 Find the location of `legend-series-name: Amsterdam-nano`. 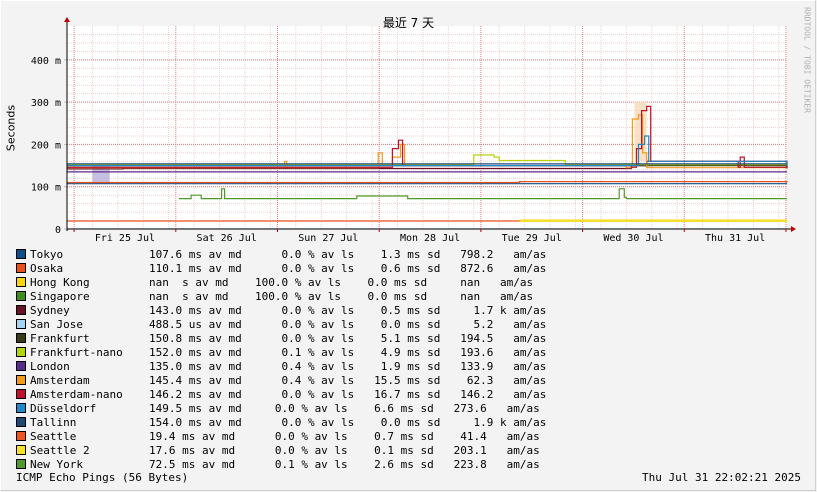

legend-series-name: Amsterdam-nano is located at coordinates (76, 394).